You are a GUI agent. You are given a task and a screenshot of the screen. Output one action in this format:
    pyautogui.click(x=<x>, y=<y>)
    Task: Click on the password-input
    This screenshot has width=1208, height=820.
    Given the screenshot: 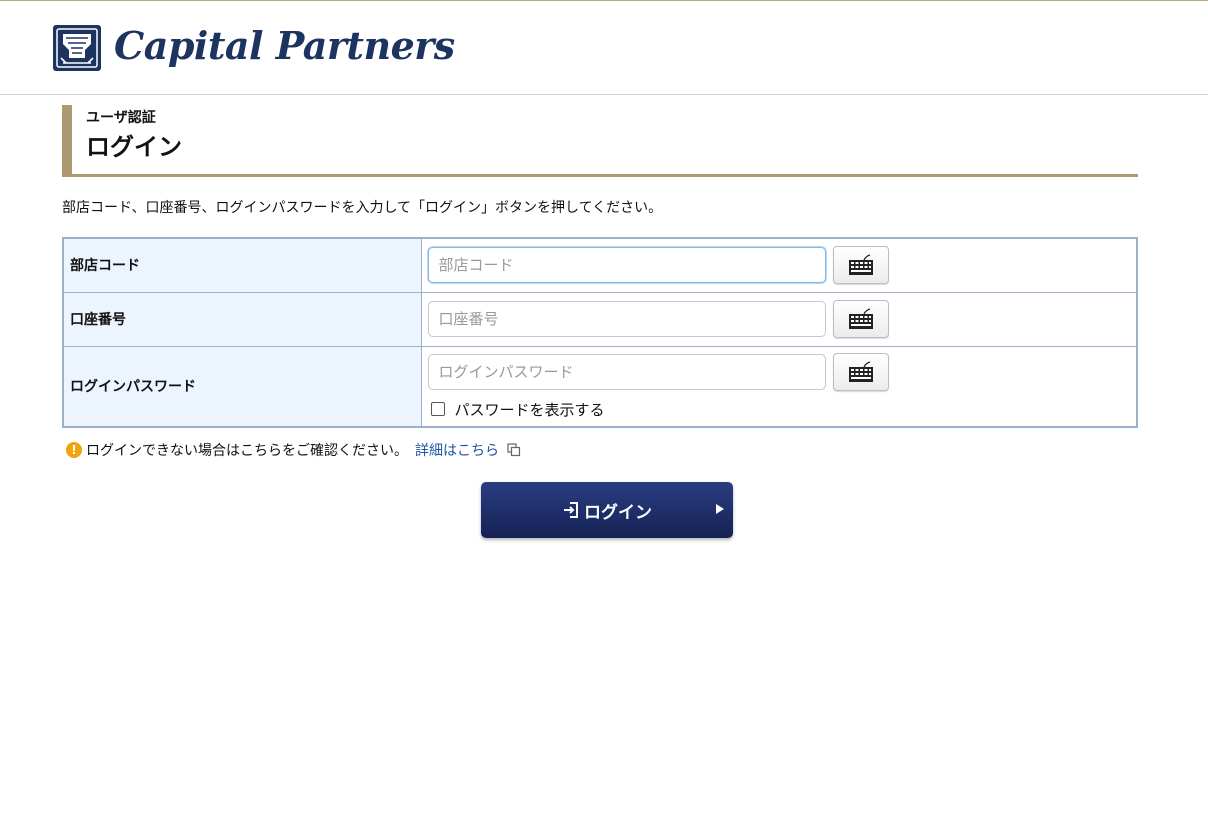 What is the action you would take?
    pyautogui.click(x=626, y=371)
    